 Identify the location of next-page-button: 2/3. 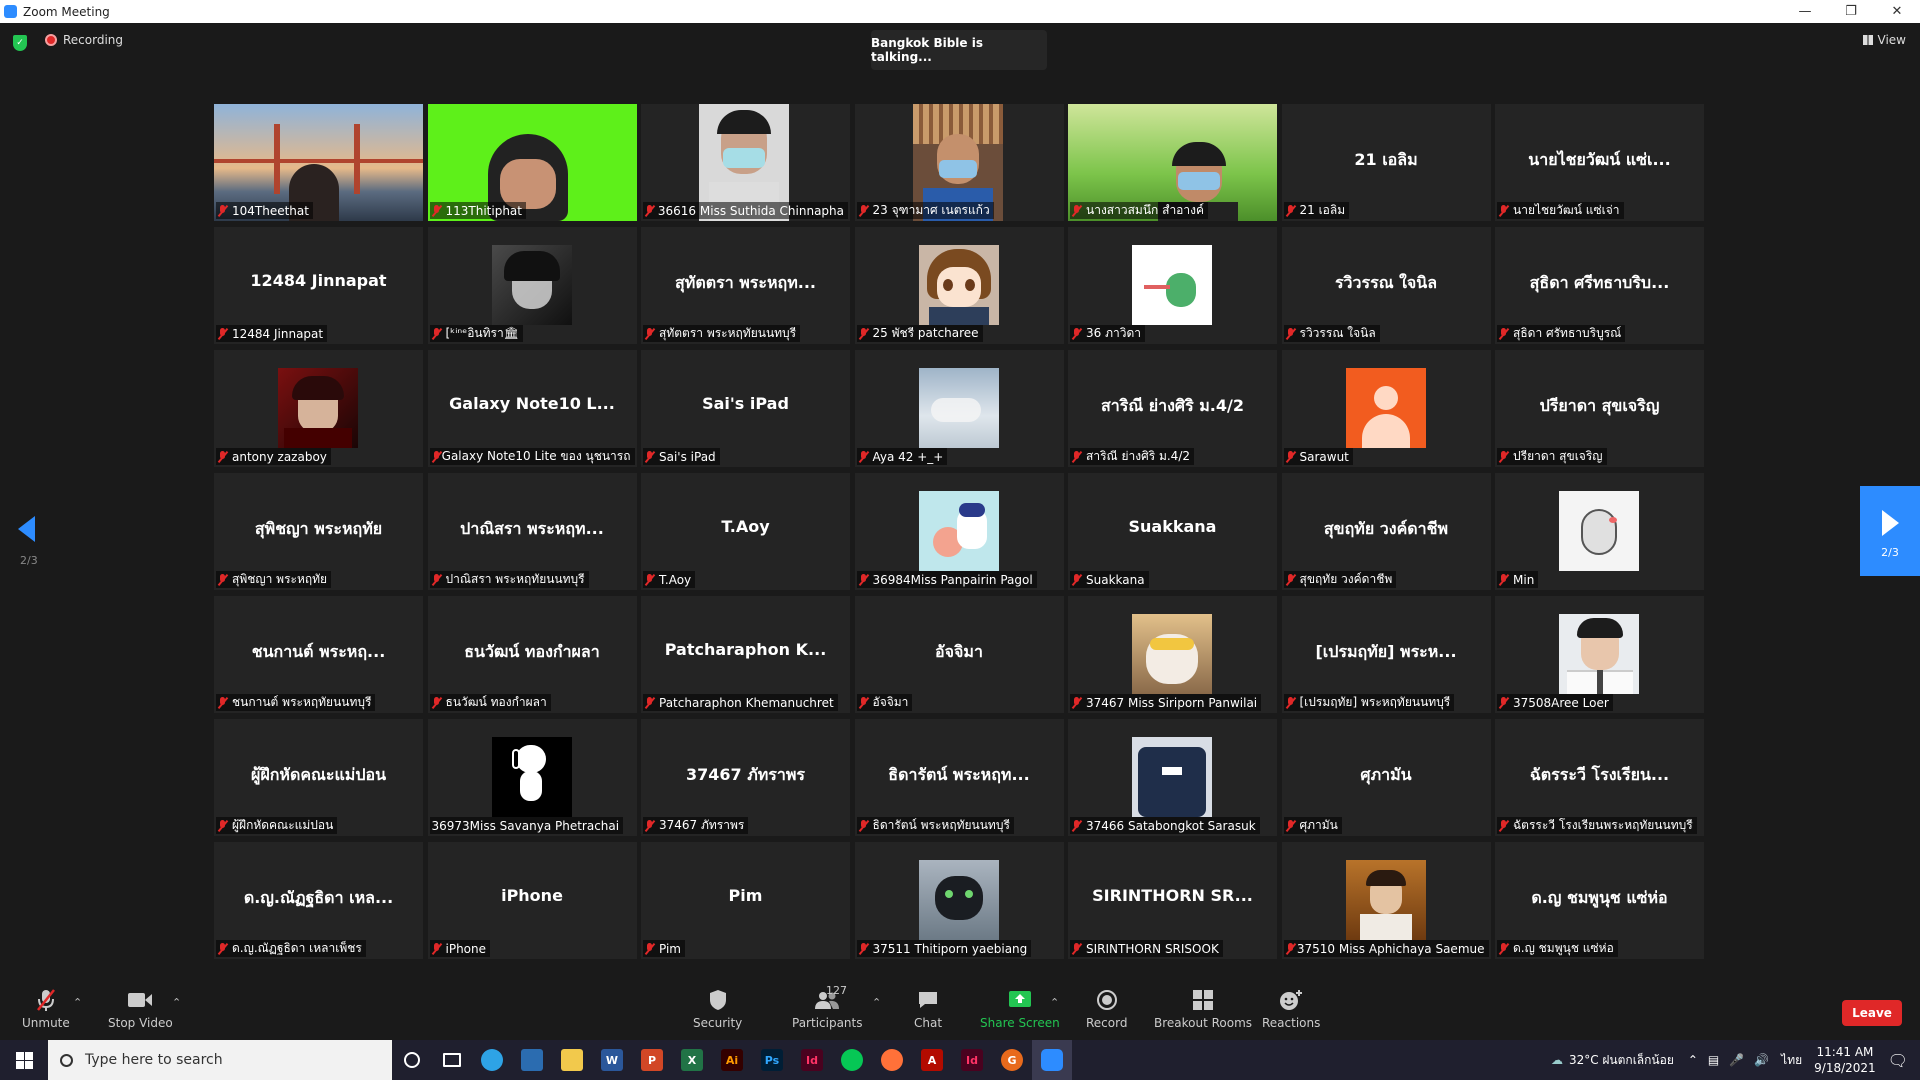
(1890, 531).